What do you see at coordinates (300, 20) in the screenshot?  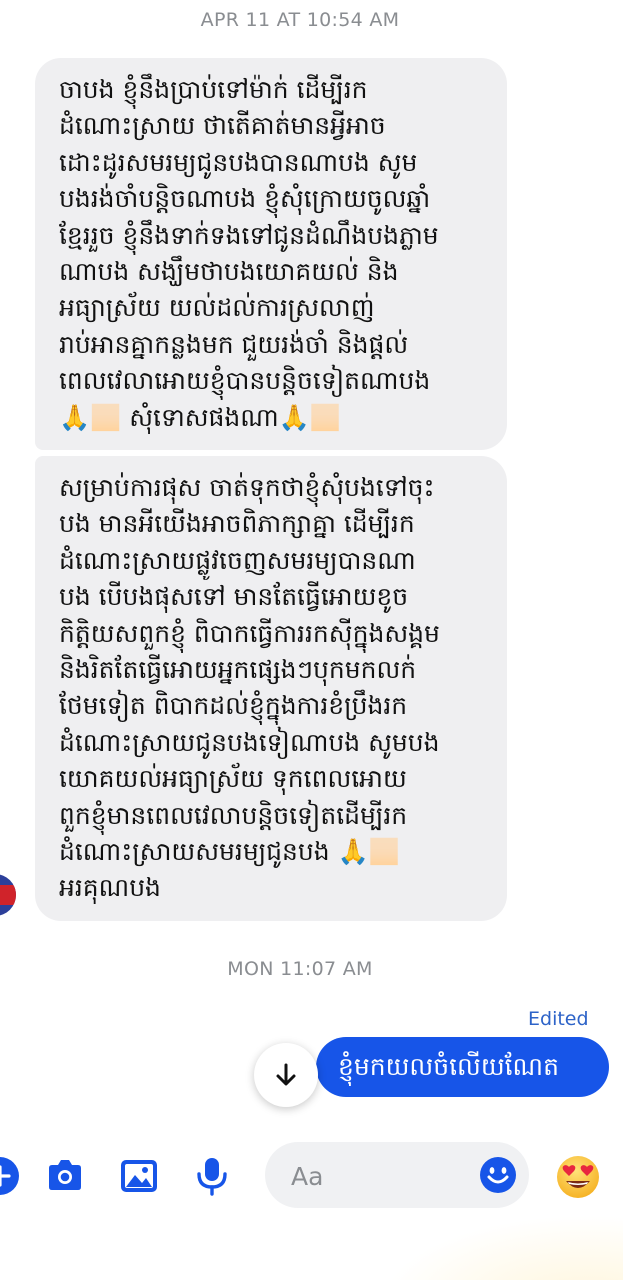 I see `timestamp-header: APR 11 AT 10:54 AM` at bounding box center [300, 20].